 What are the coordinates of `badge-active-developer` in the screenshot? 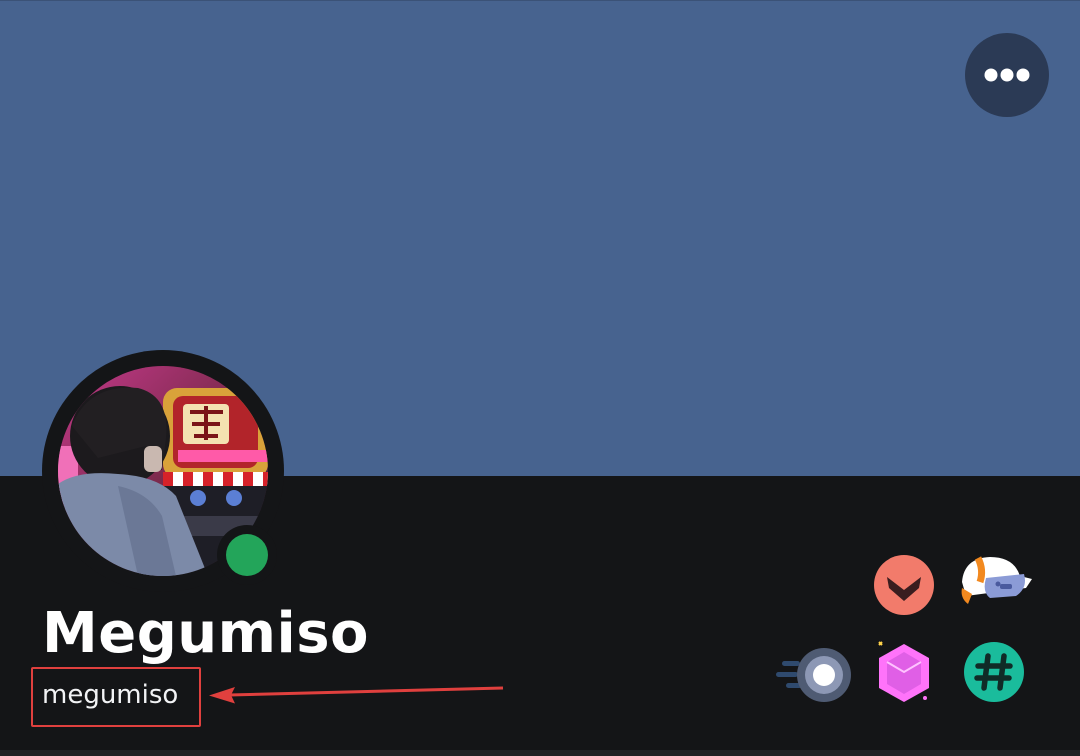 It's located at (994, 672).